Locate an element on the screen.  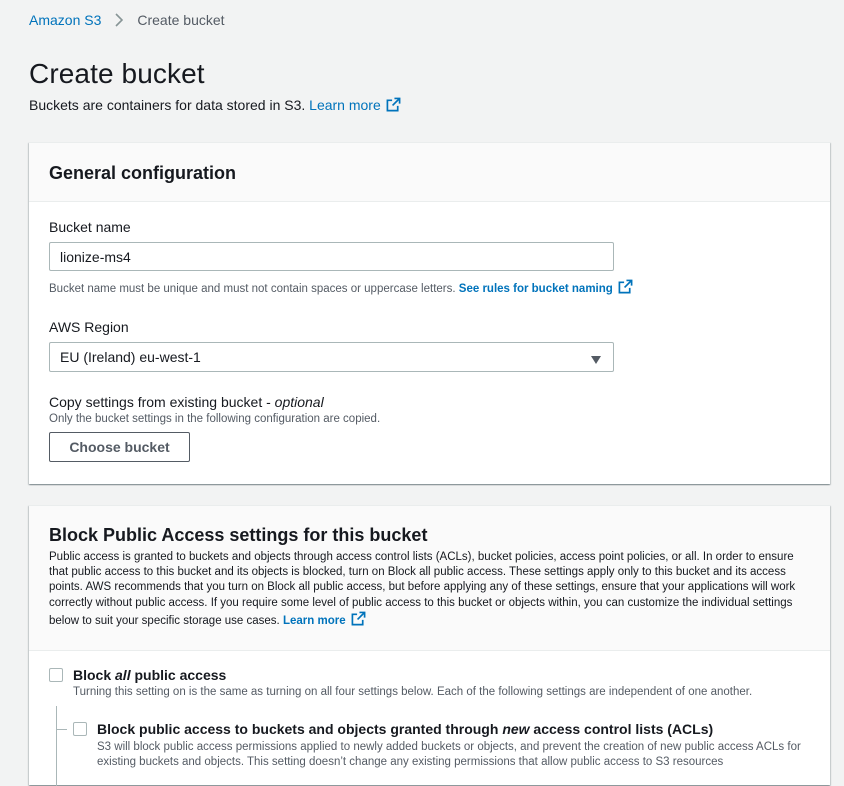
tree-connector-branch is located at coordinates (61, 729).